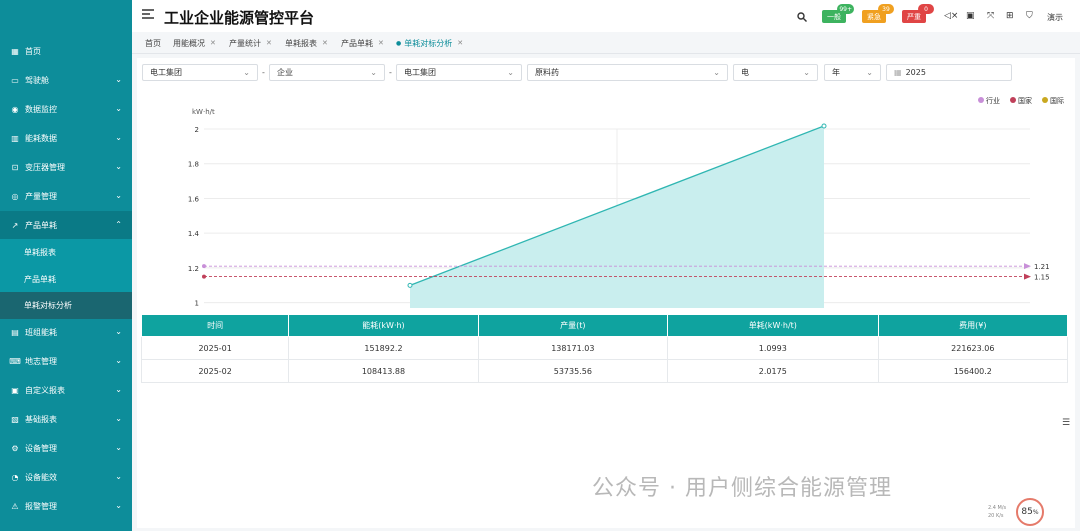  Describe the element at coordinates (970, 16) in the screenshot. I see `screenshot-icon: ▣` at that location.